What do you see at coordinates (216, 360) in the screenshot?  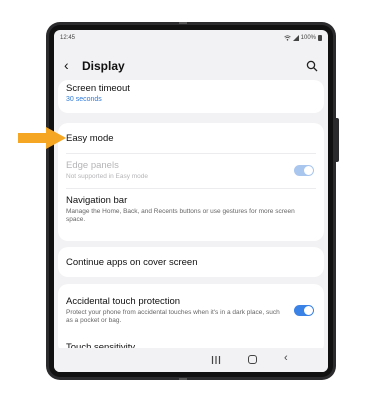 I see `recents-icon` at bounding box center [216, 360].